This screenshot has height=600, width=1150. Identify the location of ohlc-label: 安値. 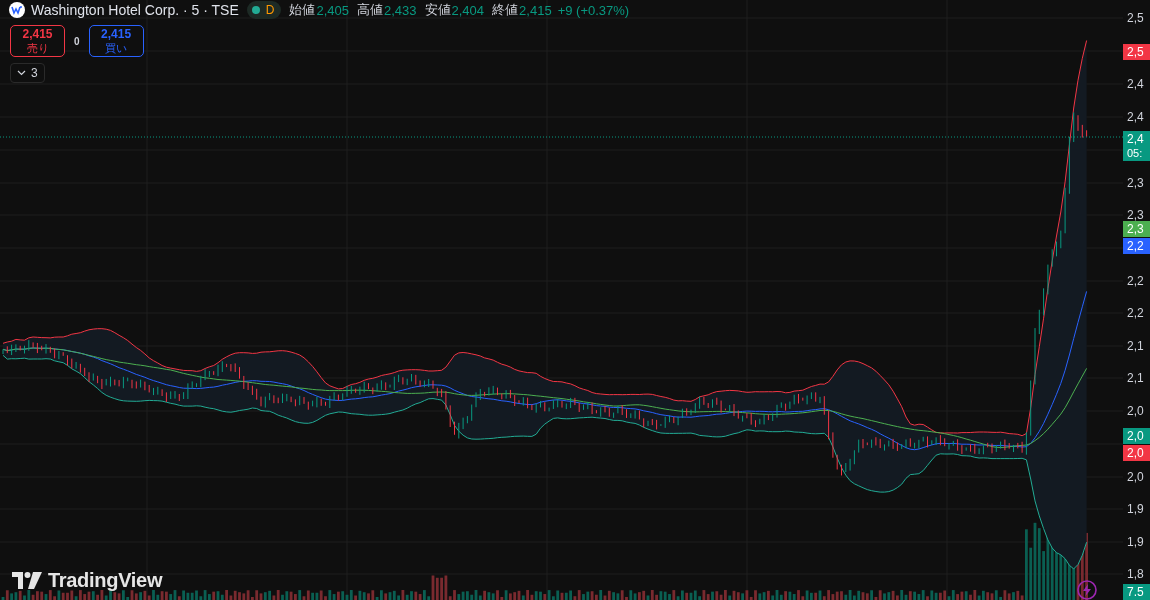
(437, 10).